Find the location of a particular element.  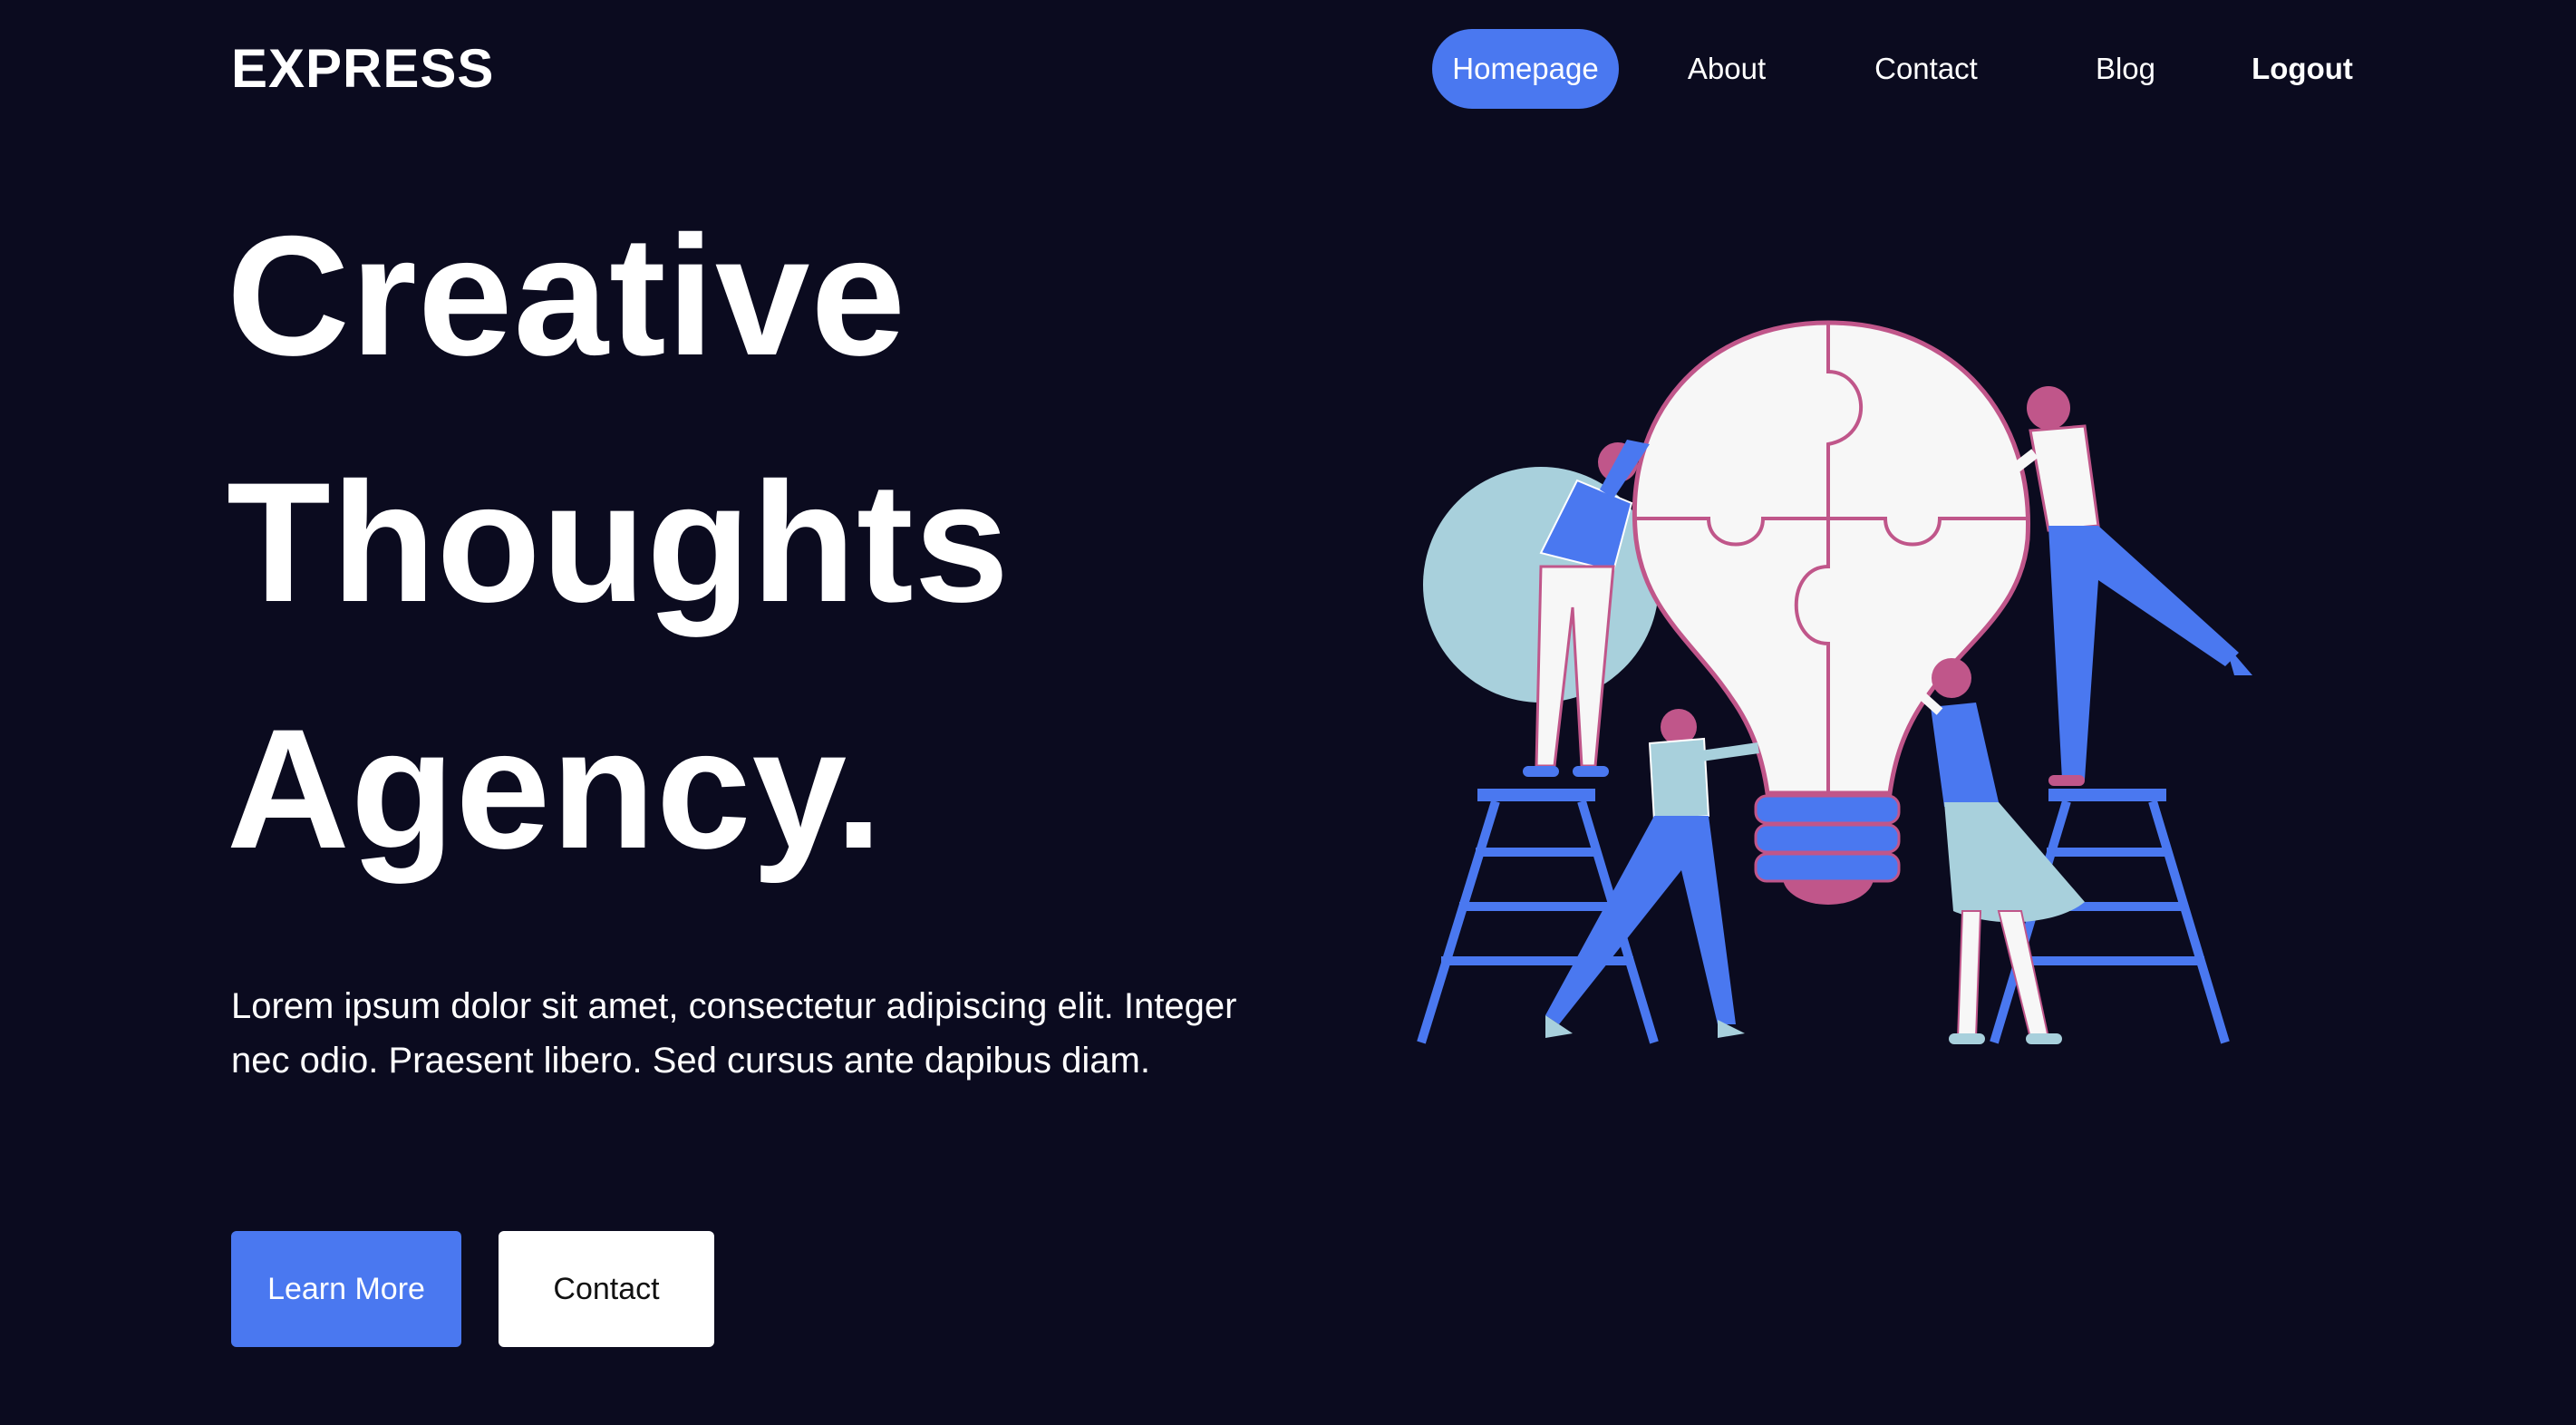

hero-title-line-2: Thoughts is located at coordinates (619, 542).